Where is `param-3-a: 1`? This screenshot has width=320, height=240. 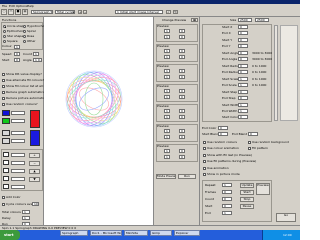
param-3-a: 1 is located at coordinates (167, 71).